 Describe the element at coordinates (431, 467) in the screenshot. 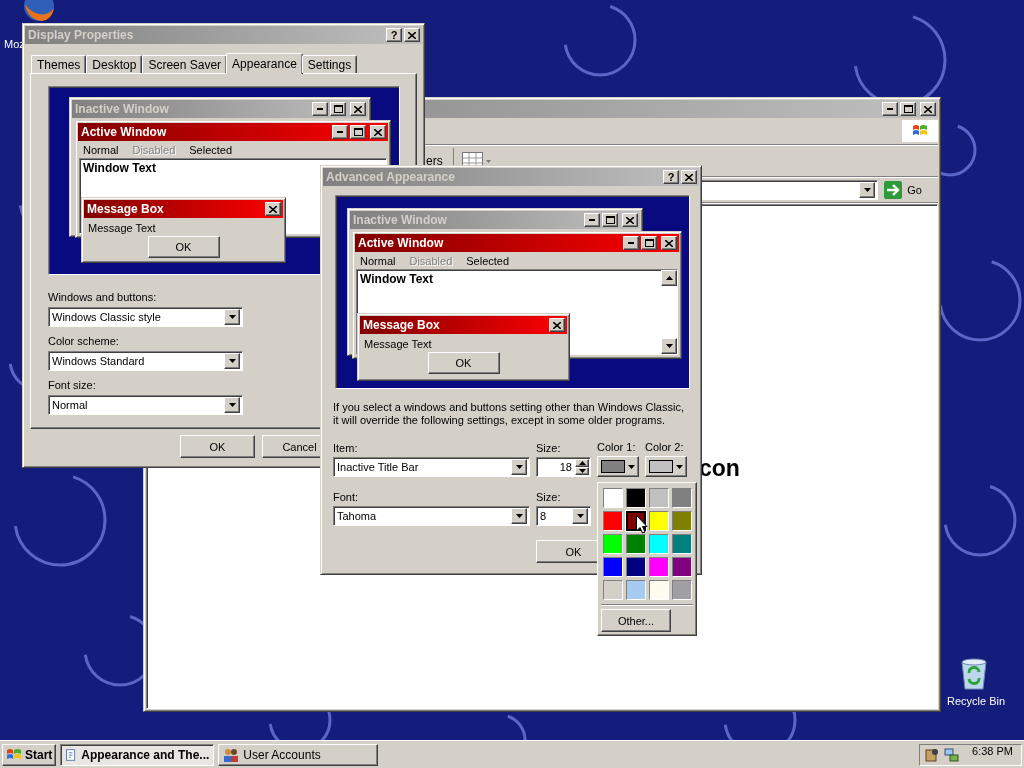

I see `dropdown: Inactive Title Bar` at that location.